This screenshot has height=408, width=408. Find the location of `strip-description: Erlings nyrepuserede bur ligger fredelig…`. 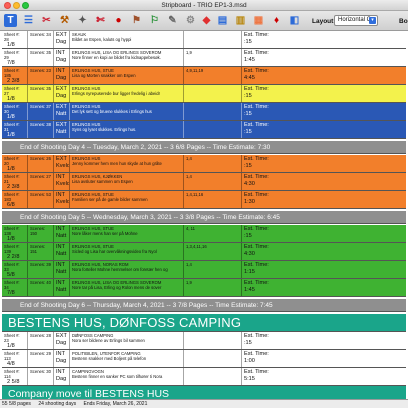

strip-description: Erlings nyrepuserede bur ligger fredelig… is located at coordinates (116, 93).